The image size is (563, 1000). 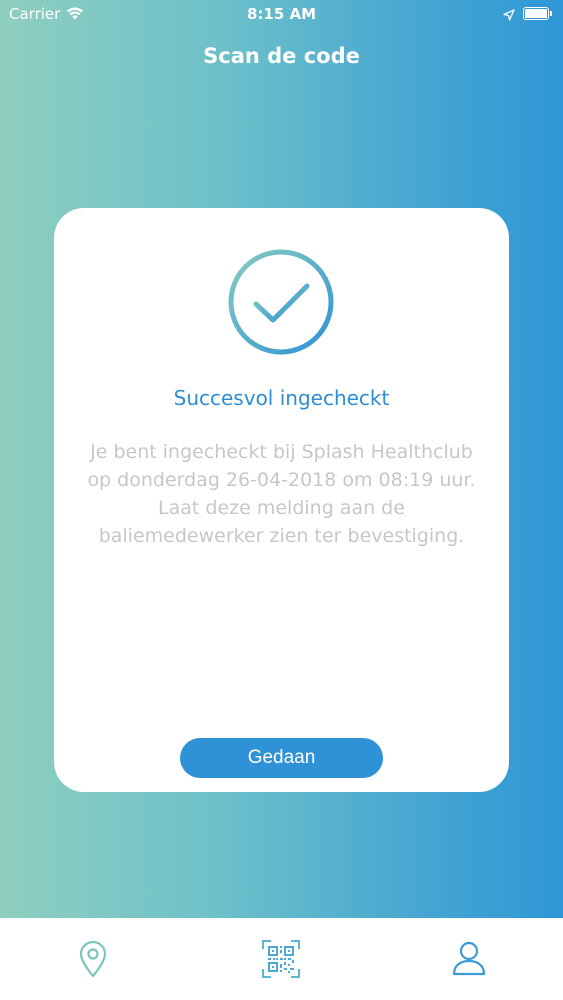 I want to click on location-pin-icon, so click(x=93, y=961).